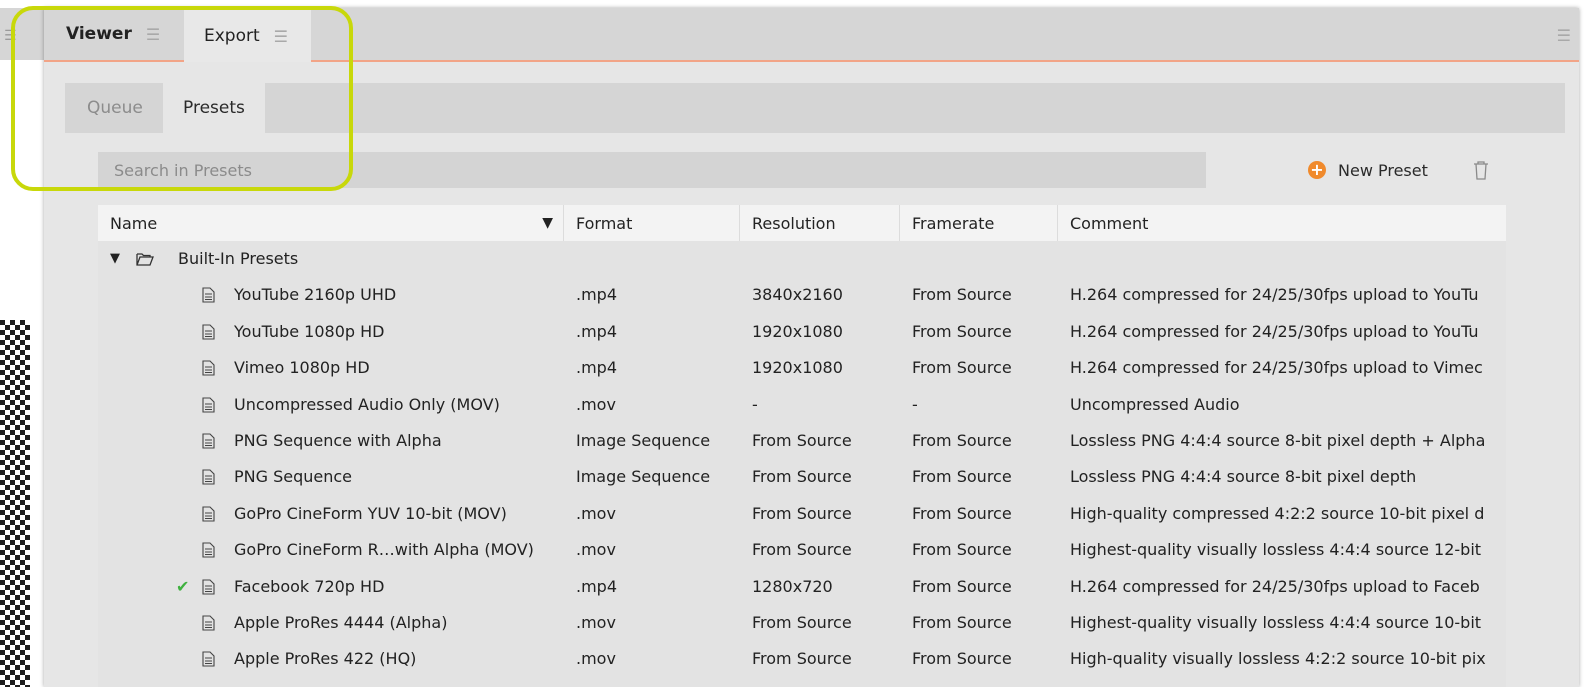 Image resolution: width=1586 pixels, height=687 pixels. What do you see at coordinates (652, 223) in the screenshot?
I see `column-header-format: Format` at bounding box center [652, 223].